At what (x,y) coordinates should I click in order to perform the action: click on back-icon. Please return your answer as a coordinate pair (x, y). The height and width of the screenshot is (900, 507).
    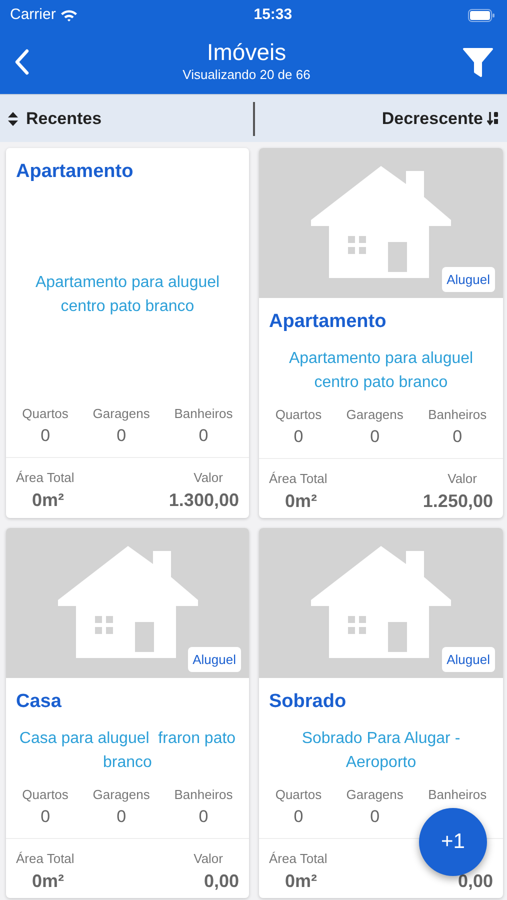
    Looking at the image, I should click on (22, 62).